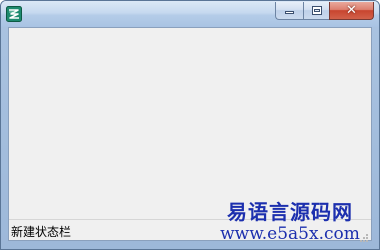 This screenshot has width=380, height=250. I want to click on maximize-icon, so click(317, 10).